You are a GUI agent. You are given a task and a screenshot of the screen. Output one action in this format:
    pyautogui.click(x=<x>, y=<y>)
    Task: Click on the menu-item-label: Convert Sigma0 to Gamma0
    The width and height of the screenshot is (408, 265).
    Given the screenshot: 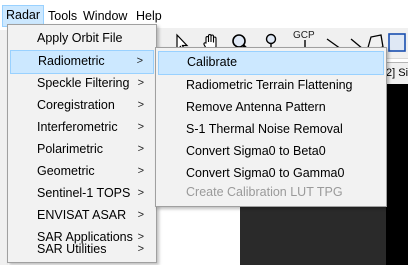 What is the action you would take?
    pyautogui.click(x=265, y=173)
    